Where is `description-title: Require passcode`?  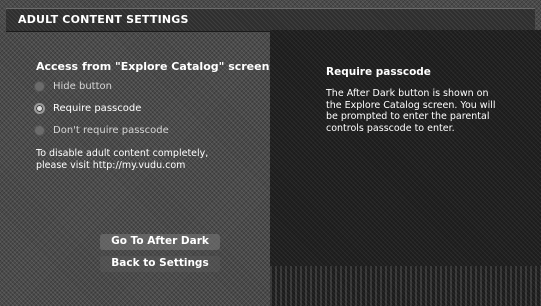
description-title: Require passcode is located at coordinates (378, 72).